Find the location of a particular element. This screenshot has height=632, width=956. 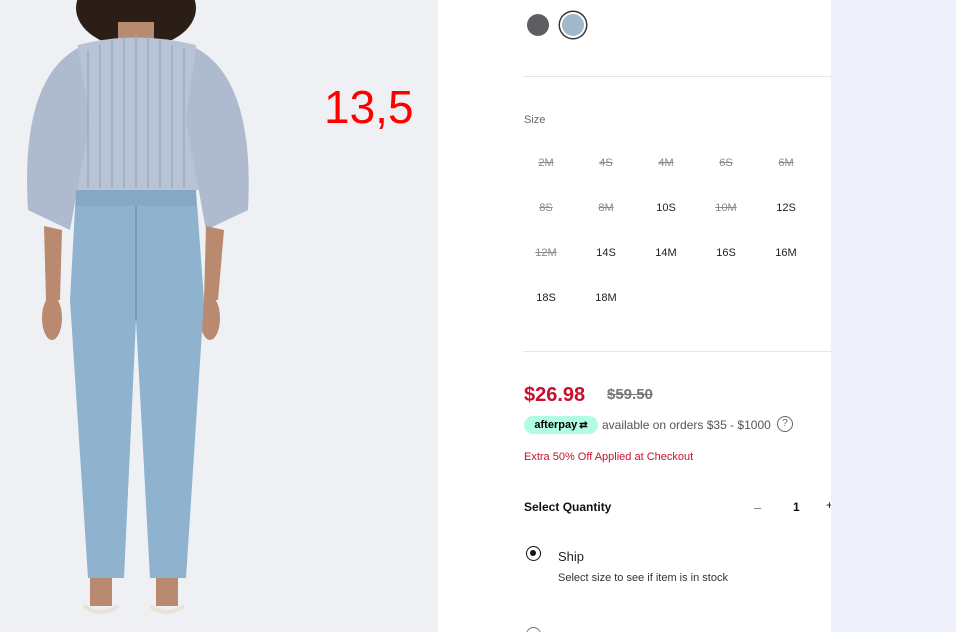

quantity-decrease-button: – is located at coordinates (757, 507).